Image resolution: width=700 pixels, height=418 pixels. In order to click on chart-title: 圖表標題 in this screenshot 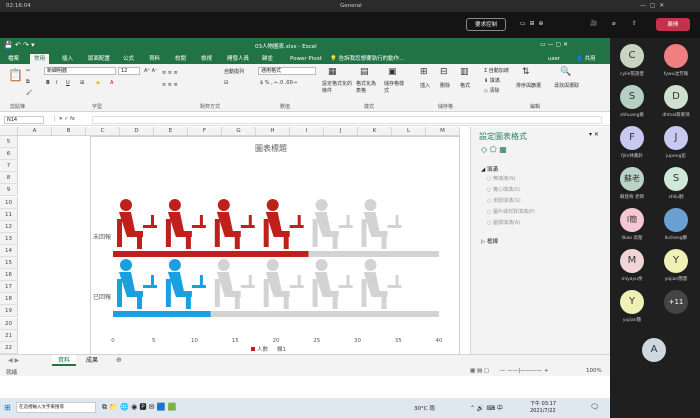, I will do `click(271, 148)`.